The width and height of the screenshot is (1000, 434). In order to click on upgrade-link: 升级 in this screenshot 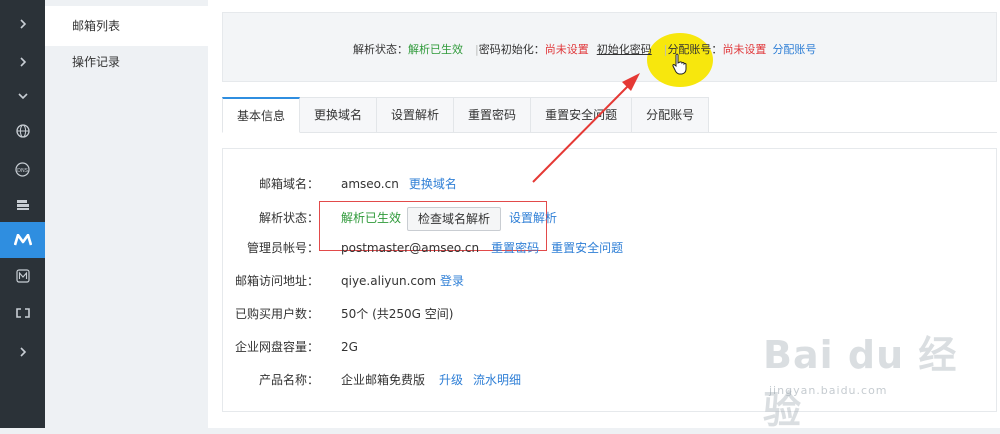, I will do `click(451, 380)`.